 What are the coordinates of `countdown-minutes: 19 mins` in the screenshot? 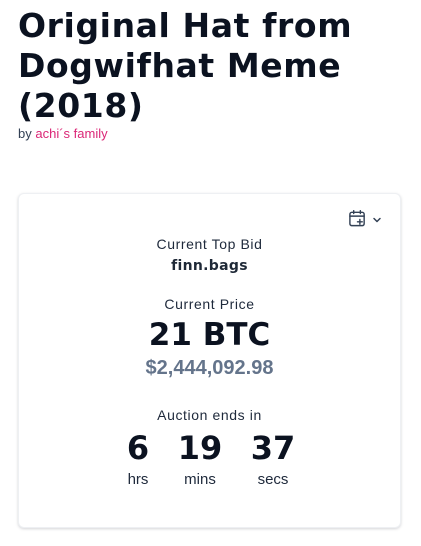 It's located at (200, 458).